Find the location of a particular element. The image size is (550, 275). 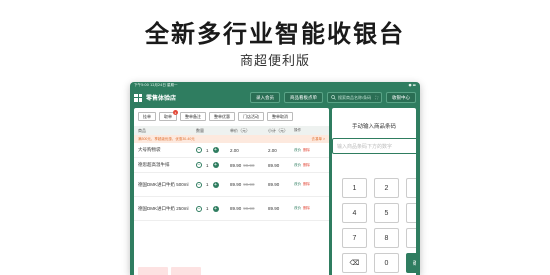

key-0: 0 is located at coordinates (386, 263).